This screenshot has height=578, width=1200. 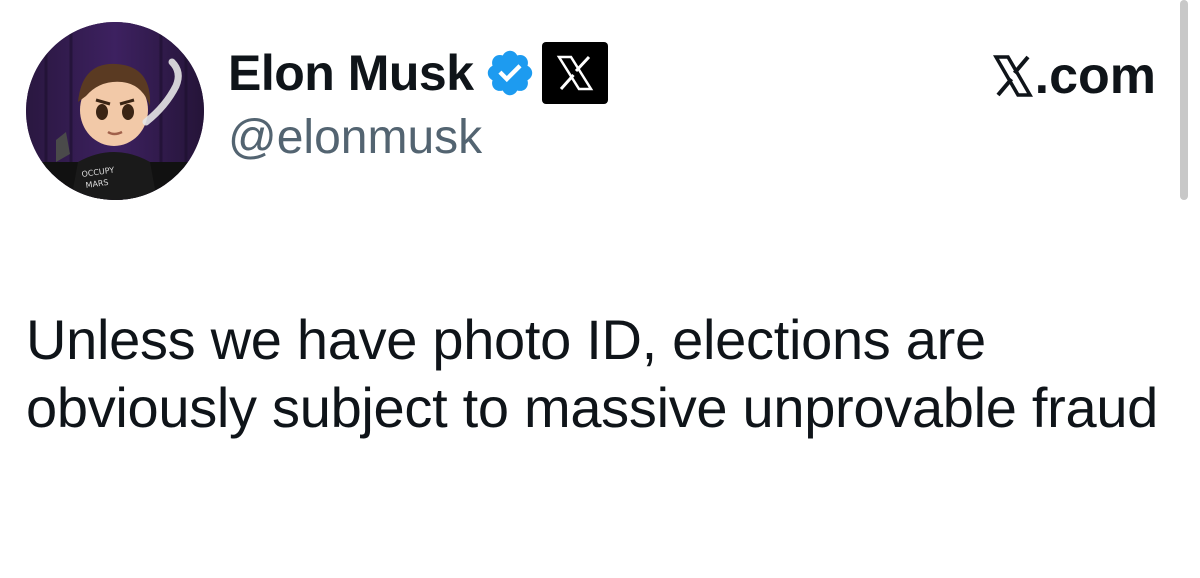 What do you see at coordinates (1095, 76) in the screenshot?
I see `site-domain: .com` at bounding box center [1095, 76].